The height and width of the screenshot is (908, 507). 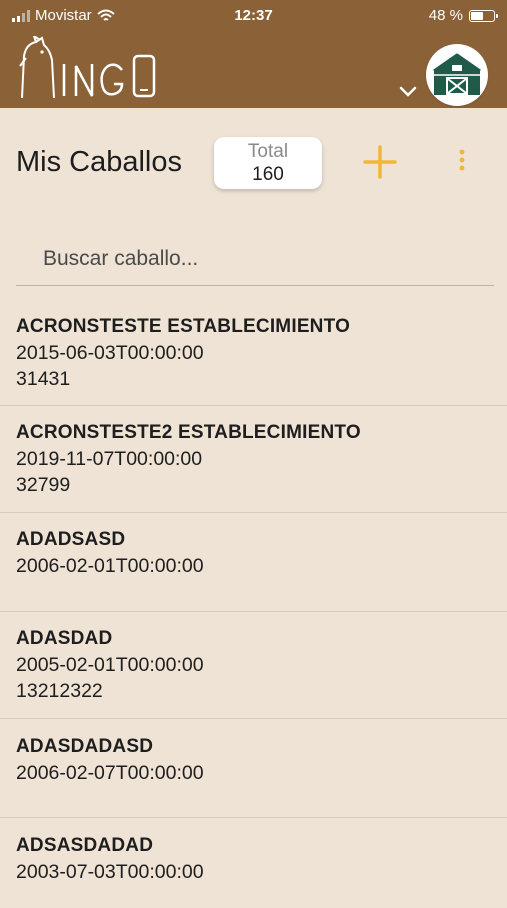 What do you see at coordinates (109, 459) in the screenshot?
I see `horse-date: 2019-11-07T00:00:00` at bounding box center [109, 459].